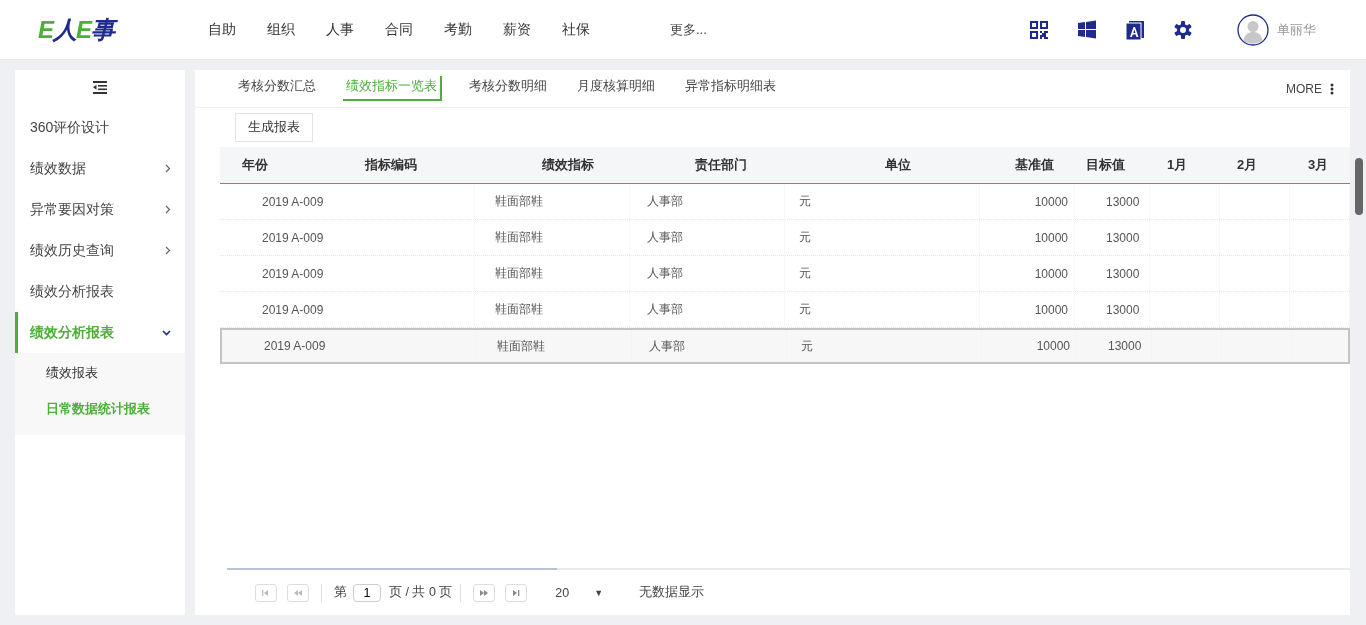 The width and height of the screenshot is (1366, 625). What do you see at coordinates (277, 88) in the screenshot?
I see `tab: 考核分数汇总` at bounding box center [277, 88].